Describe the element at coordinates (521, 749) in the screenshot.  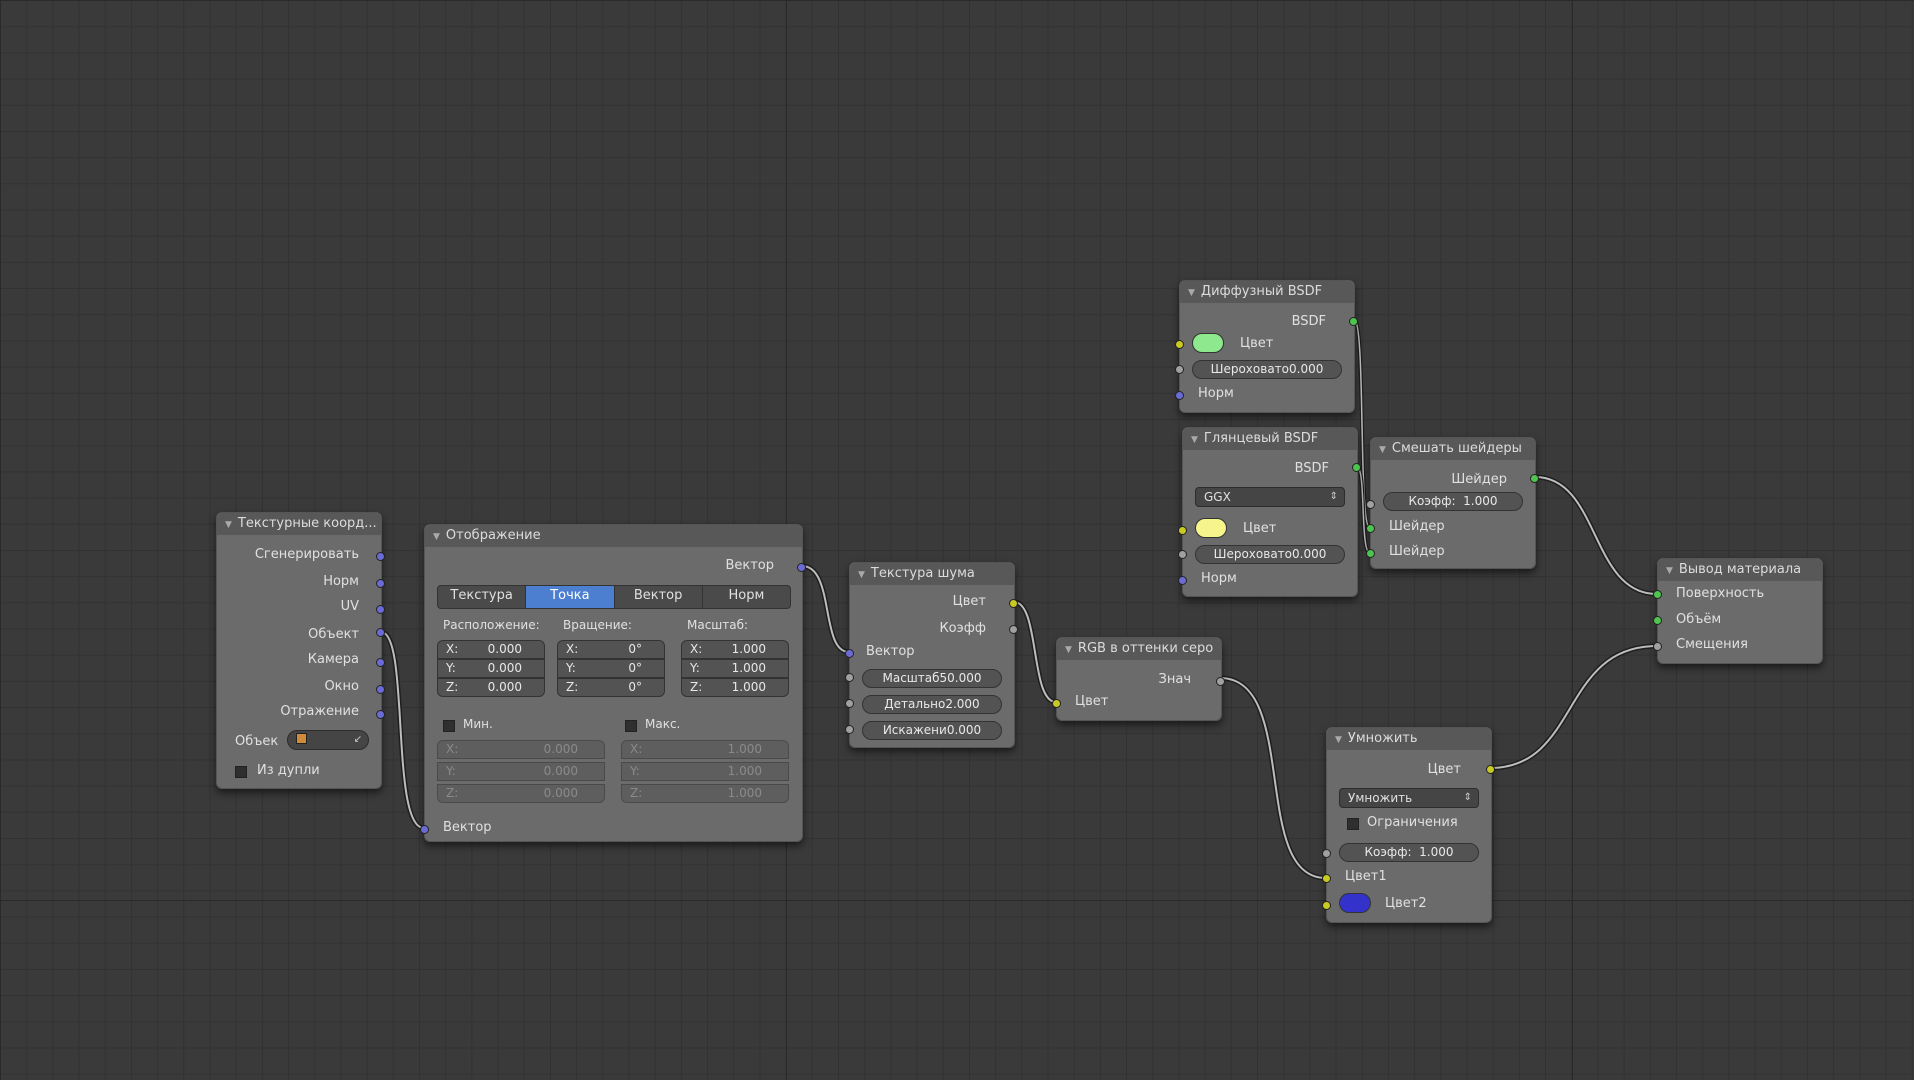
I see `min-x-field: X: 0.000` at that location.